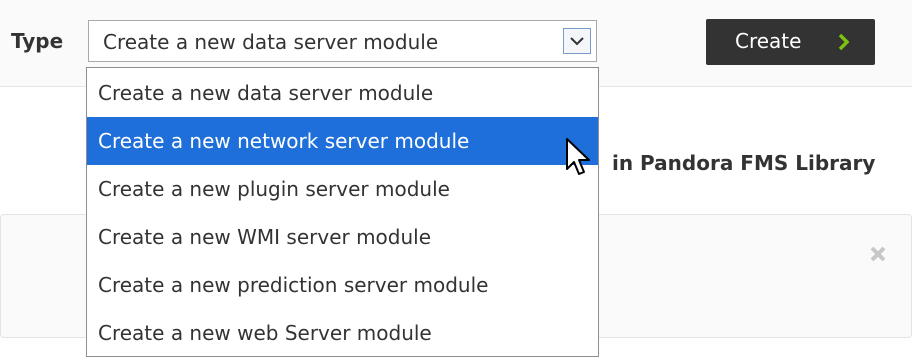  Describe the element at coordinates (342, 285) in the screenshot. I see `option-prediction-server-module: Create a new prediction server module` at that location.